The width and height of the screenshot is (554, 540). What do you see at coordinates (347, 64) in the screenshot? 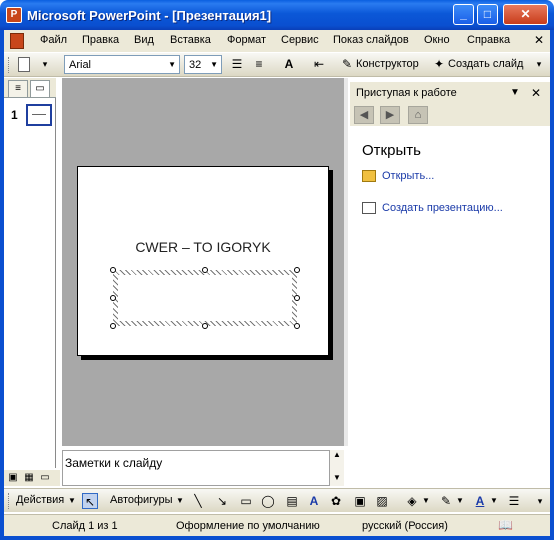
I see `designer-icon: ✎` at bounding box center [347, 64].